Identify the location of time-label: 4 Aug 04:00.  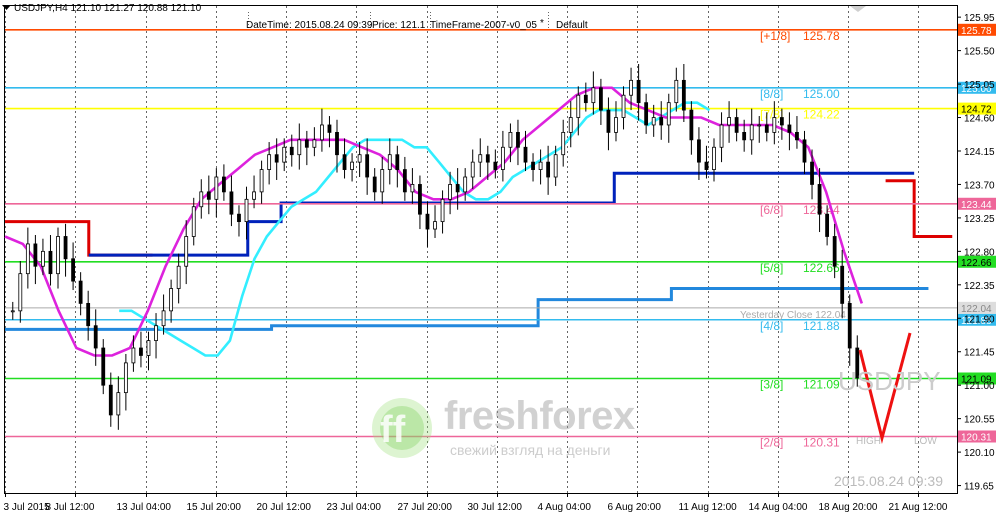
(565, 507).